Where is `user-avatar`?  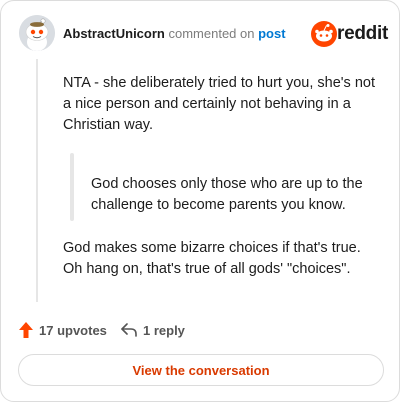 user-avatar is located at coordinates (37, 33).